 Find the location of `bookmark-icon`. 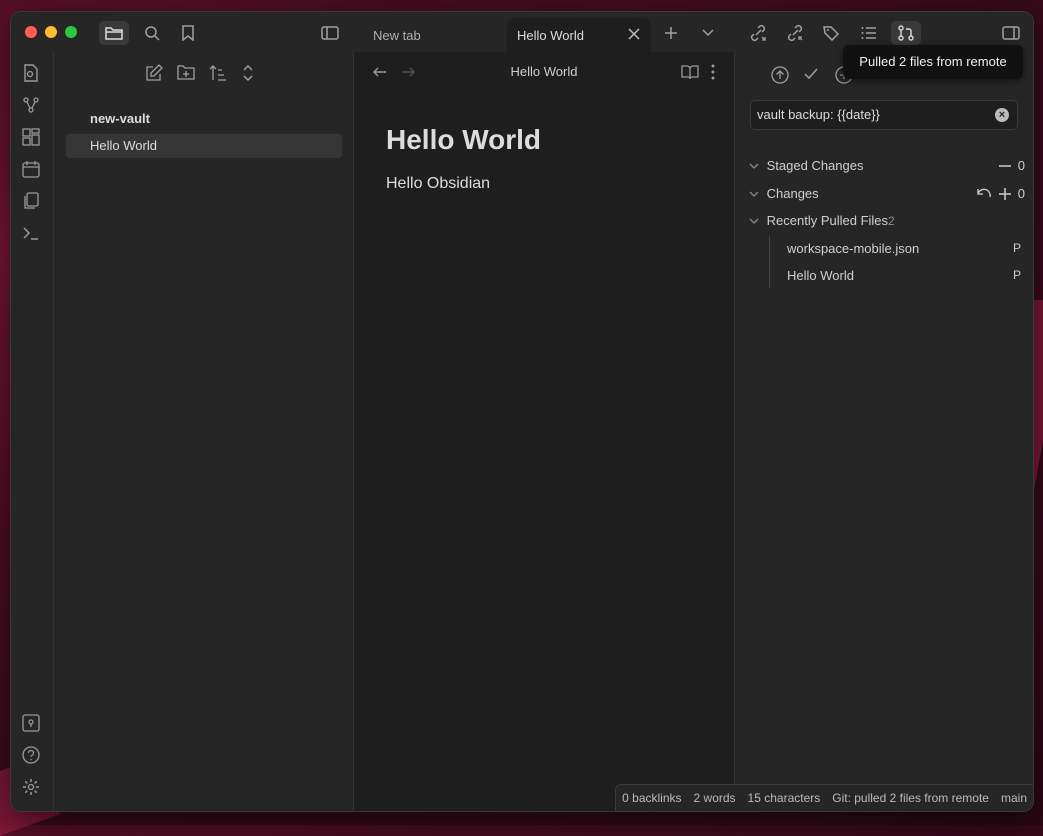

bookmark-icon is located at coordinates (188, 33).